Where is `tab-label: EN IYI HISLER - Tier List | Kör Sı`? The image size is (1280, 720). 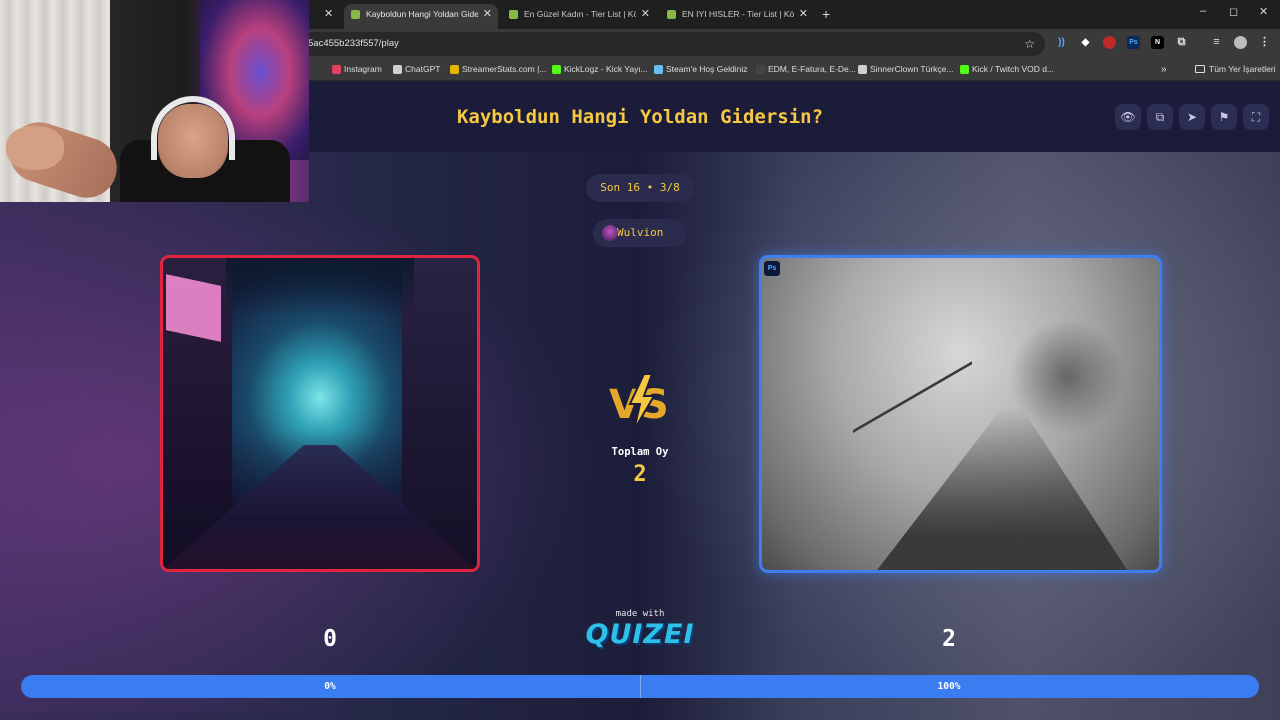 tab-label: EN IYI HISLER - Tier List | Kör Sı is located at coordinates (738, 14).